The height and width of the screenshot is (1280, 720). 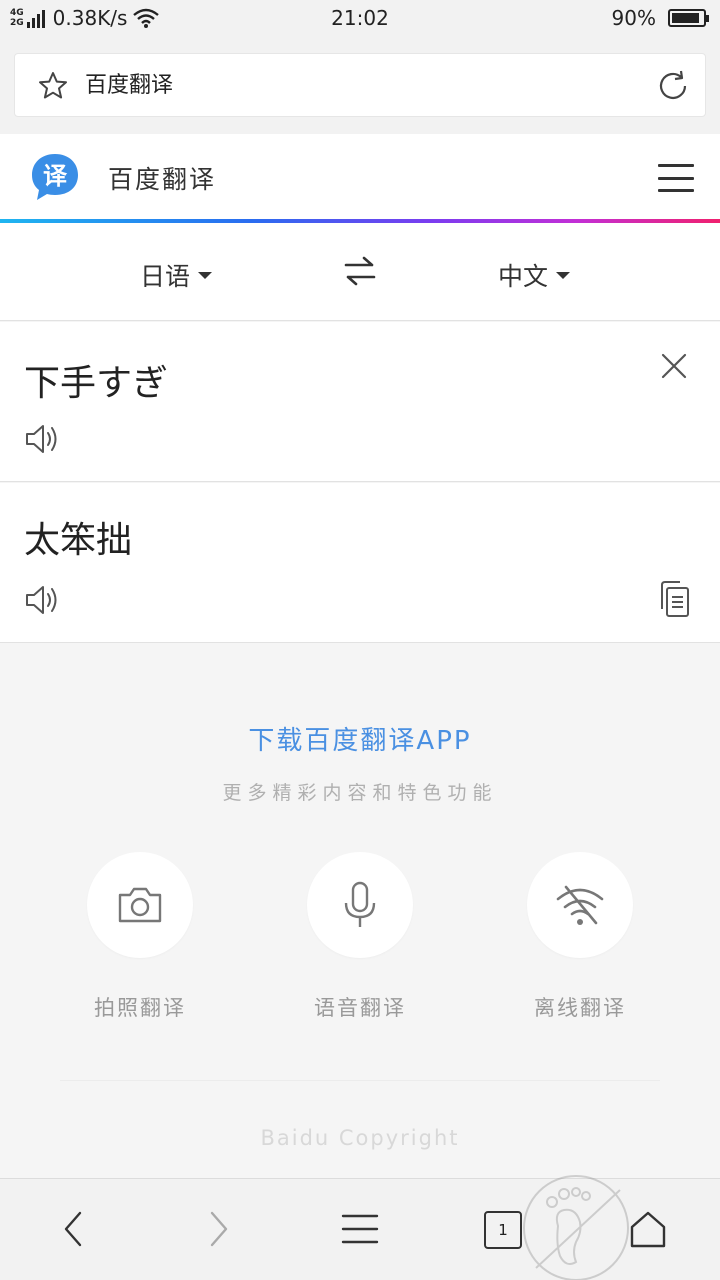 What do you see at coordinates (162, 179) in the screenshot?
I see `site-title: 百度翻译` at bounding box center [162, 179].